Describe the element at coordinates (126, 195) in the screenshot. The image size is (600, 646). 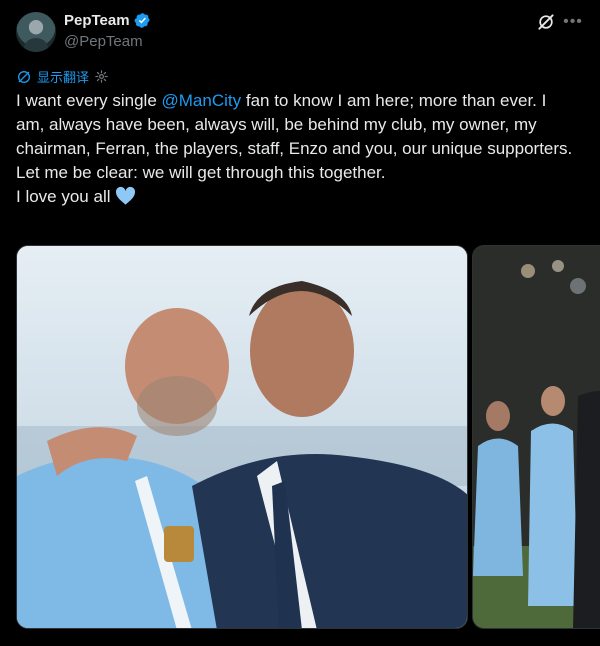
I see `light-blue-heart-icon` at that location.